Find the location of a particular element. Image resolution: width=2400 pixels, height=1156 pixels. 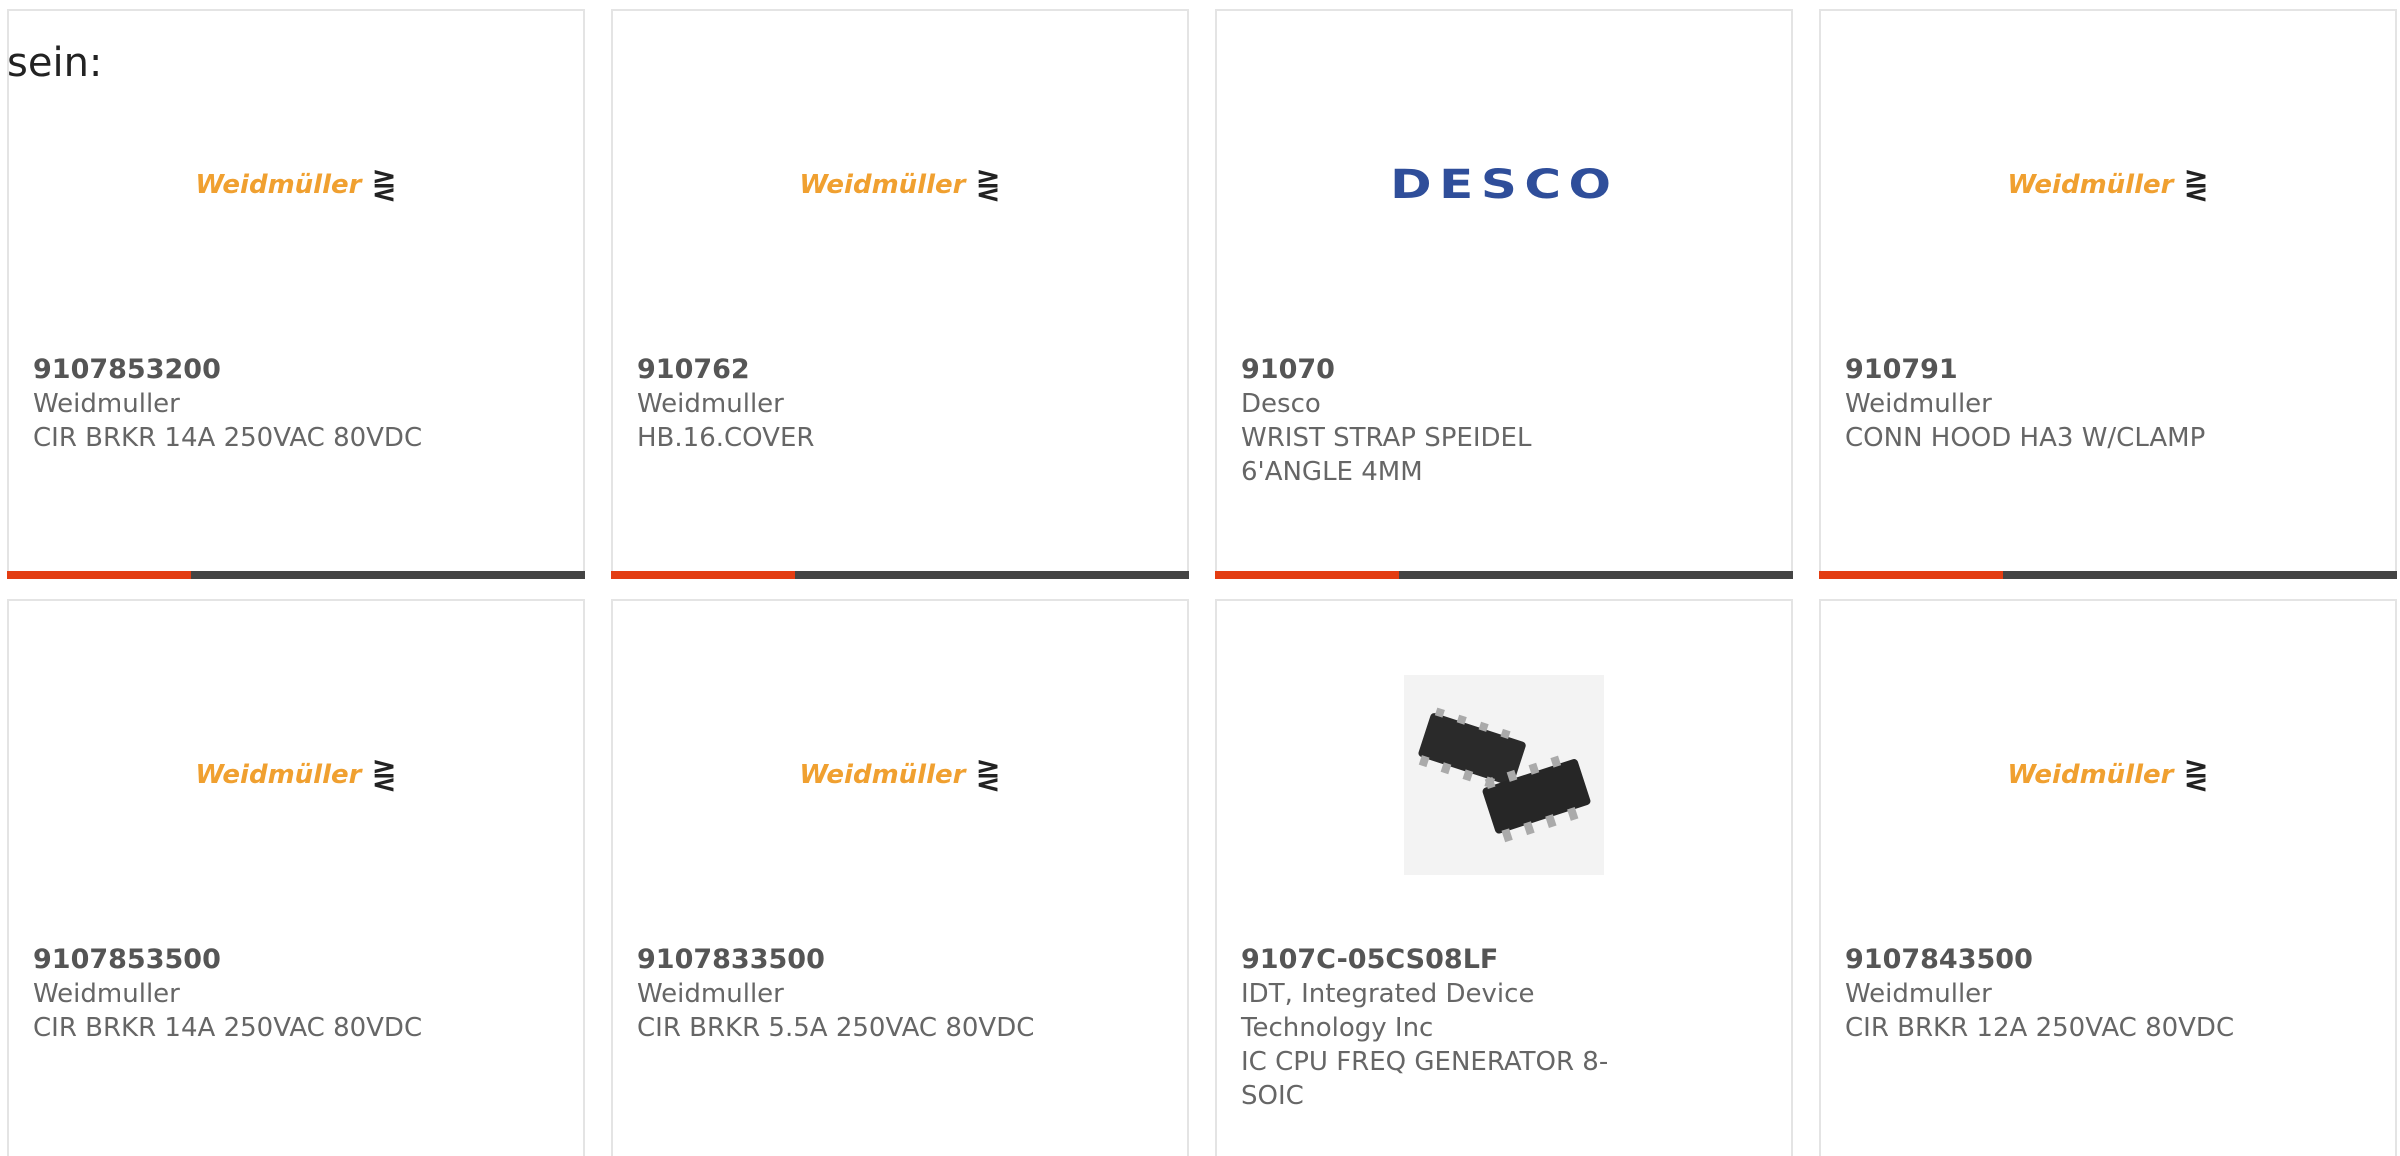

description: CIR BRKR 12A 250VAC 80VDC is located at coordinates (2040, 1028).